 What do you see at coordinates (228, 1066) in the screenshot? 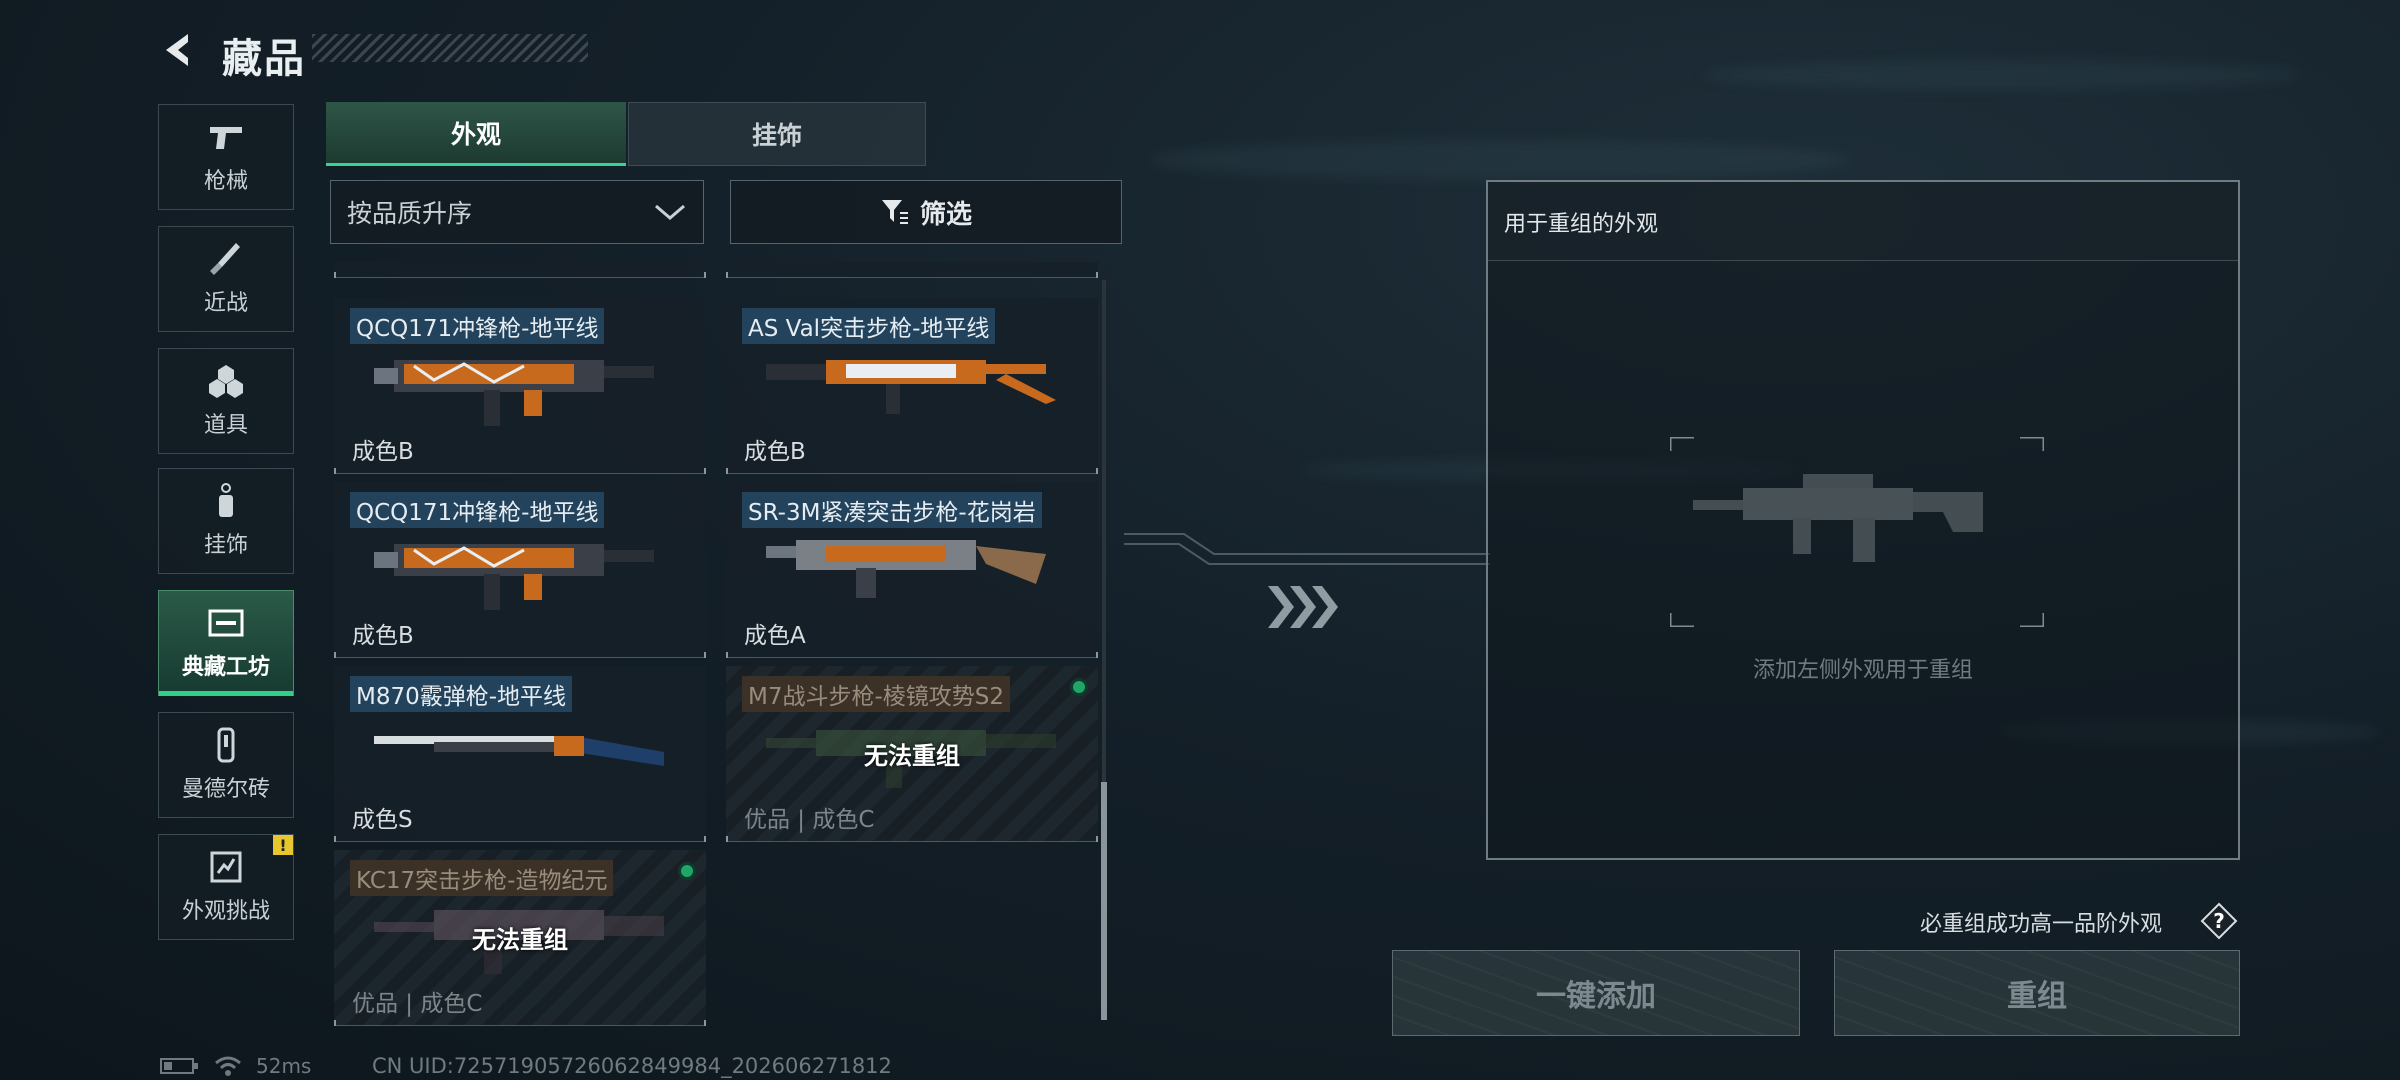
I see `wifi-icon` at bounding box center [228, 1066].